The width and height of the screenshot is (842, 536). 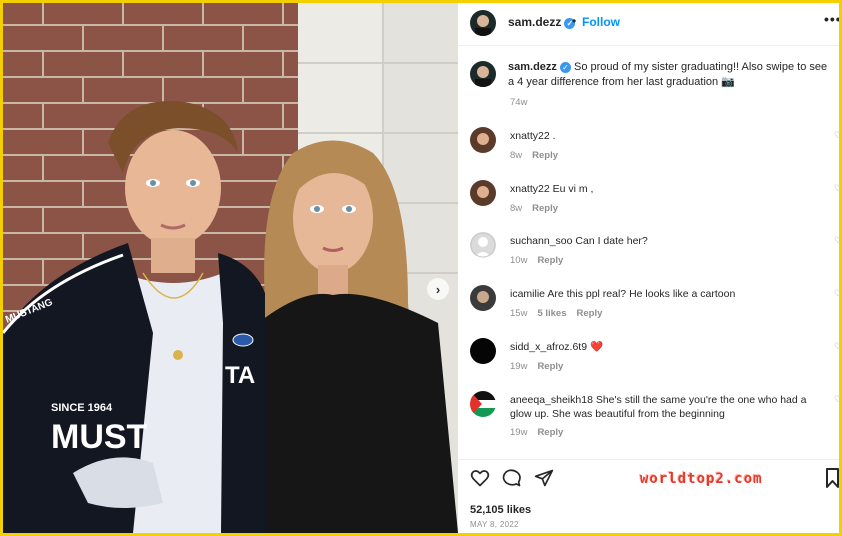 I want to click on comment-body: ., so click(x=554, y=136).